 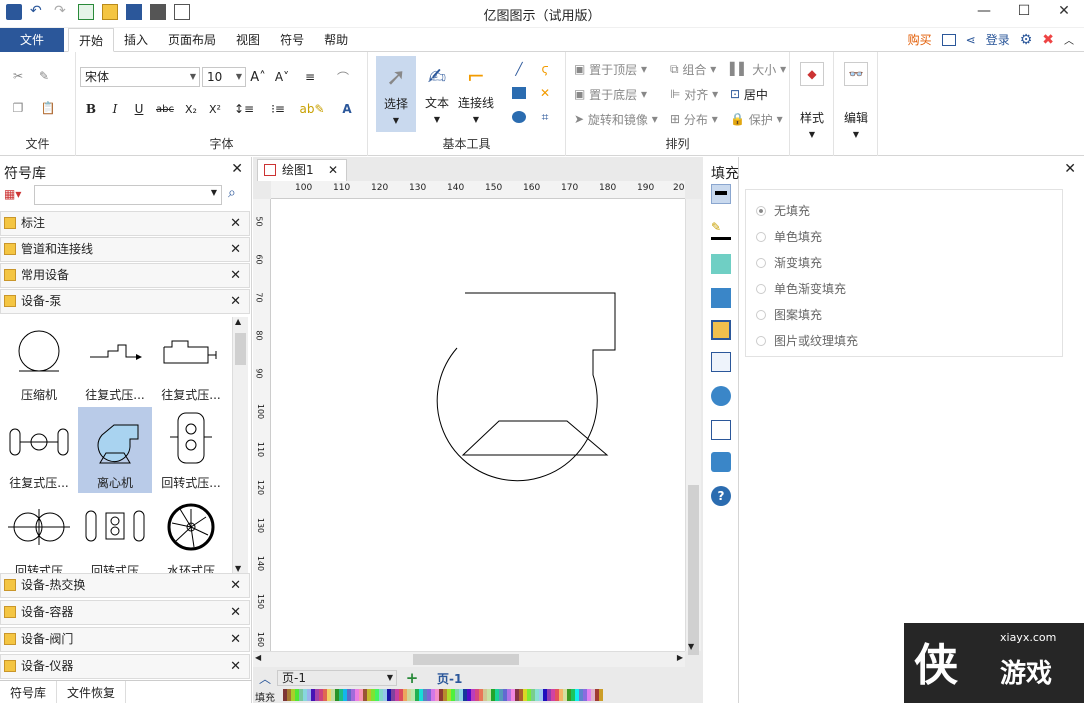 What do you see at coordinates (680, 657) in the screenshot?
I see `chevron-right-icon: ▶` at bounding box center [680, 657].